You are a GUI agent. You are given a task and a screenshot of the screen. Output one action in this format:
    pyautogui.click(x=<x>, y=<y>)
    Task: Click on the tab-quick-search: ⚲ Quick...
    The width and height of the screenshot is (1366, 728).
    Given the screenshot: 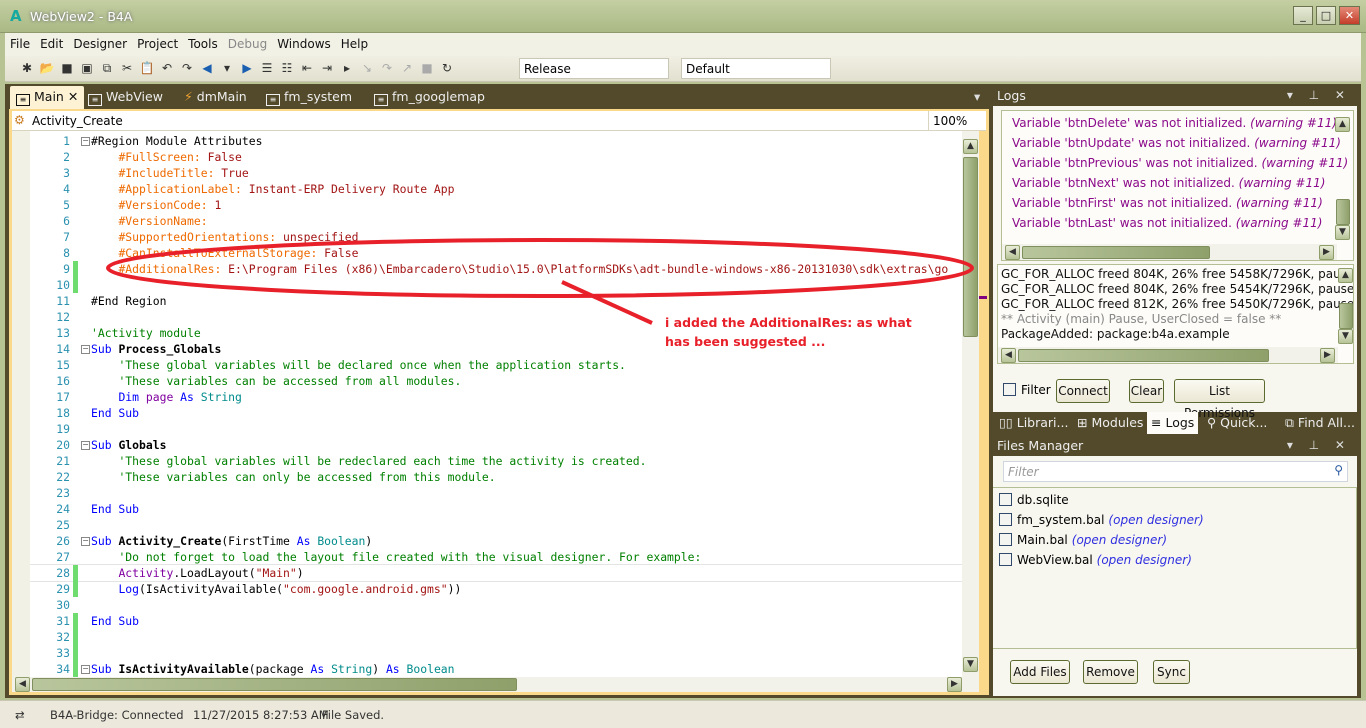 What is the action you would take?
    pyautogui.click(x=1237, y=423)
    